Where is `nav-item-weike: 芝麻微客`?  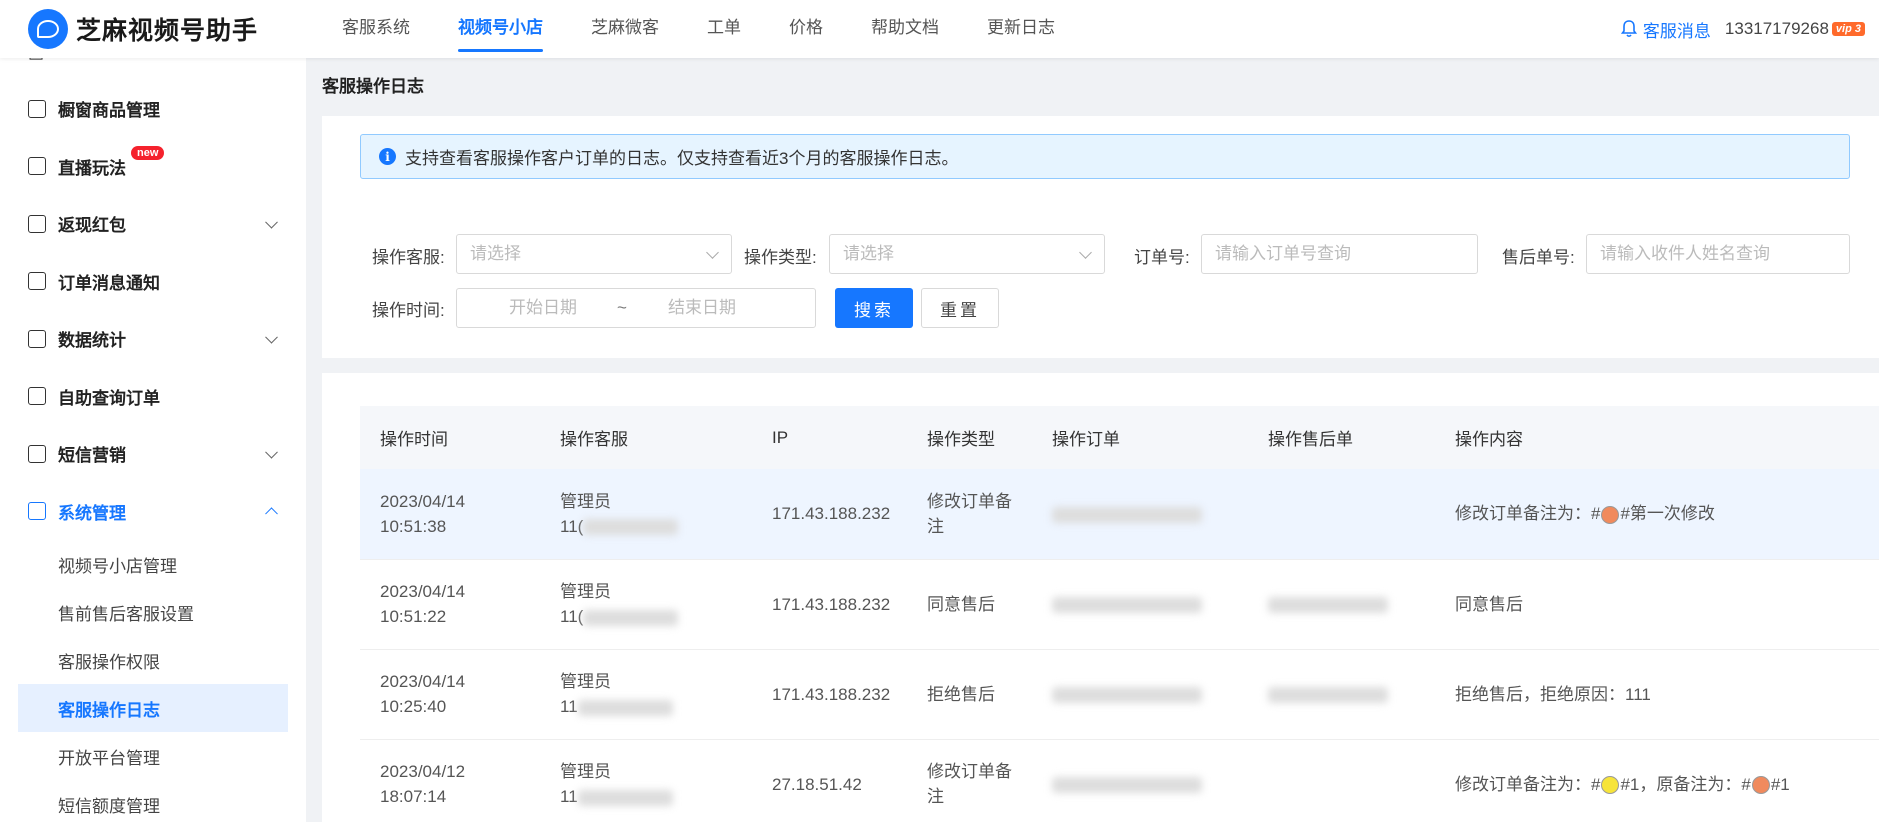 nav-item-weike: 芝麻微客 is located at coordinates (625, 29).